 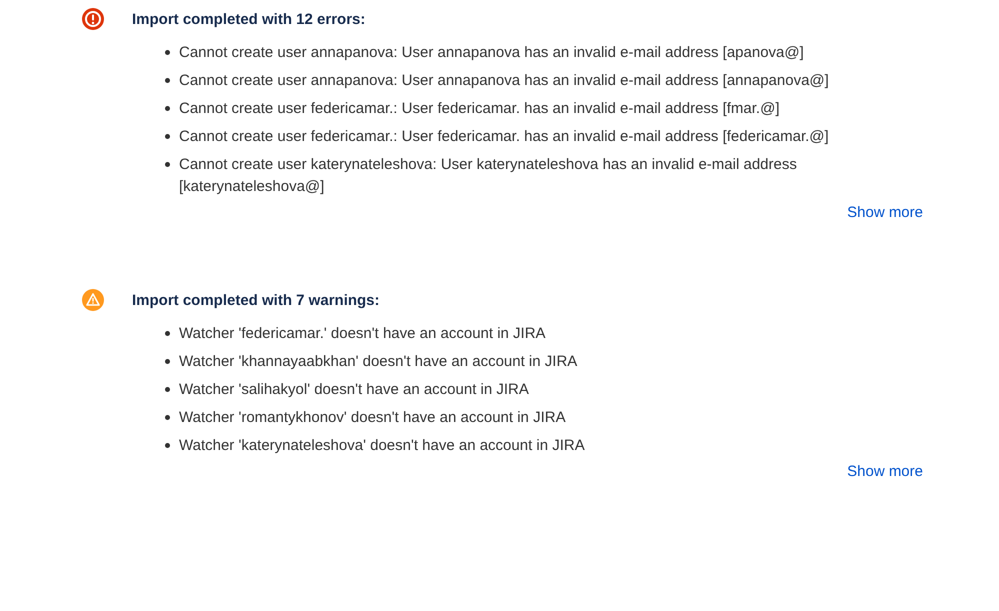 What do you see at coordinates (382, 446) in the screenshot?
I see `message-text: Watcher 'katerynateleshova' doesn't have an account in JIRA` at bounding box center [382, 446].